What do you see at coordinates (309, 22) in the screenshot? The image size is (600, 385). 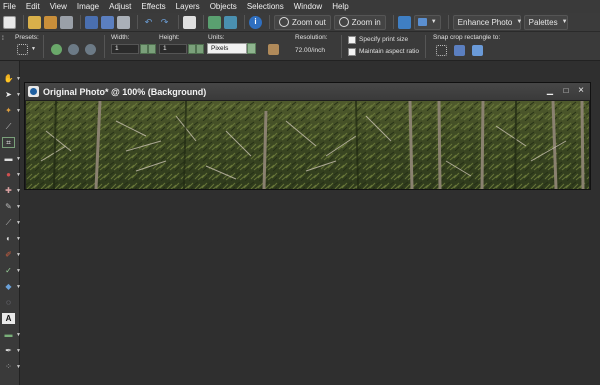 I see `zoom-out-label: Zoom out` at bounding box center [309, 22].